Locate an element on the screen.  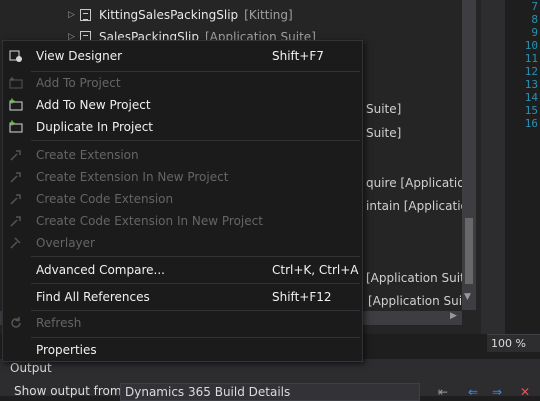
menu-item-create-extension: Create Extension is located at coordinates (182, 155).